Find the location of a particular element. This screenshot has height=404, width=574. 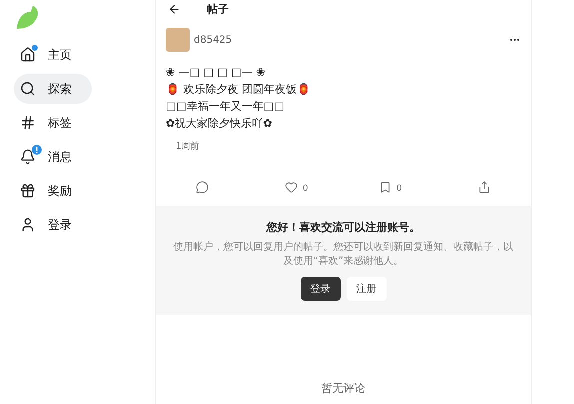

share-button is located at coordinates (484, 187).